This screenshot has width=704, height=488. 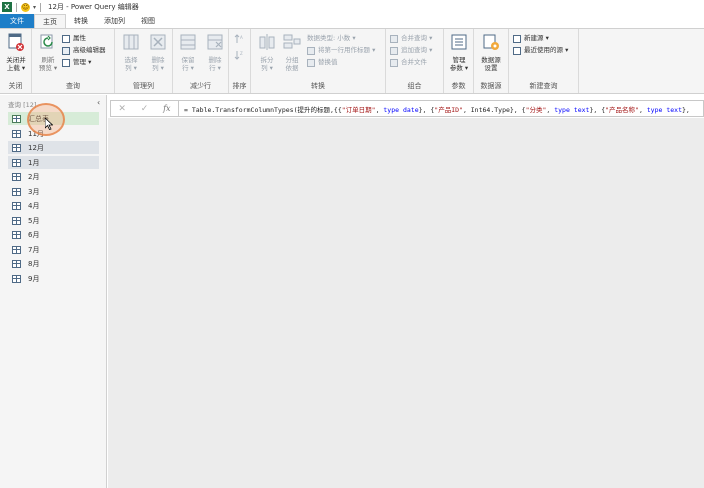 What do you see at coordinates (543, 86) in the screenshot?
I see `new-query-group-label: 新建查询` at bounding box center [543, 86].